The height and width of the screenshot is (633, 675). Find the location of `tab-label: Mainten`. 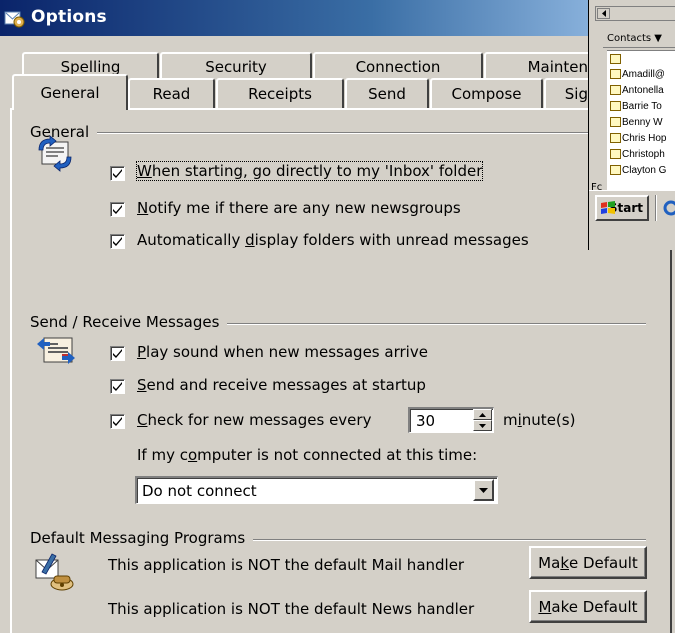

tab-label: Mainten is located at coordinates (557, 67).